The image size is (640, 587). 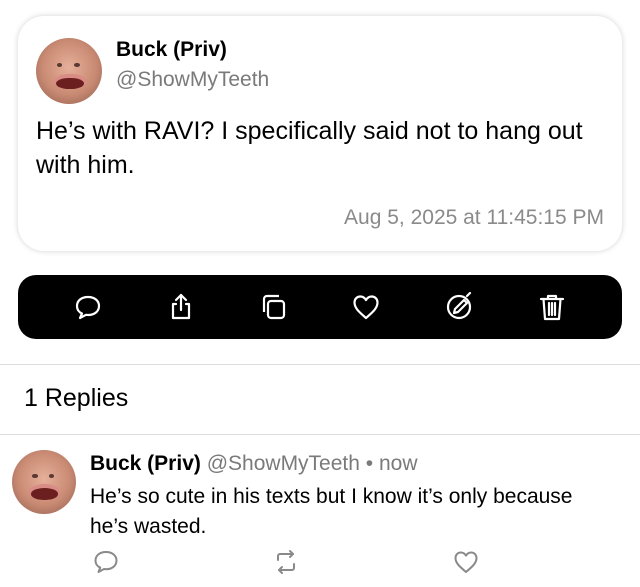 I want to click on post-handle: @ShowMyTeeth, so click(x=192, y=80).